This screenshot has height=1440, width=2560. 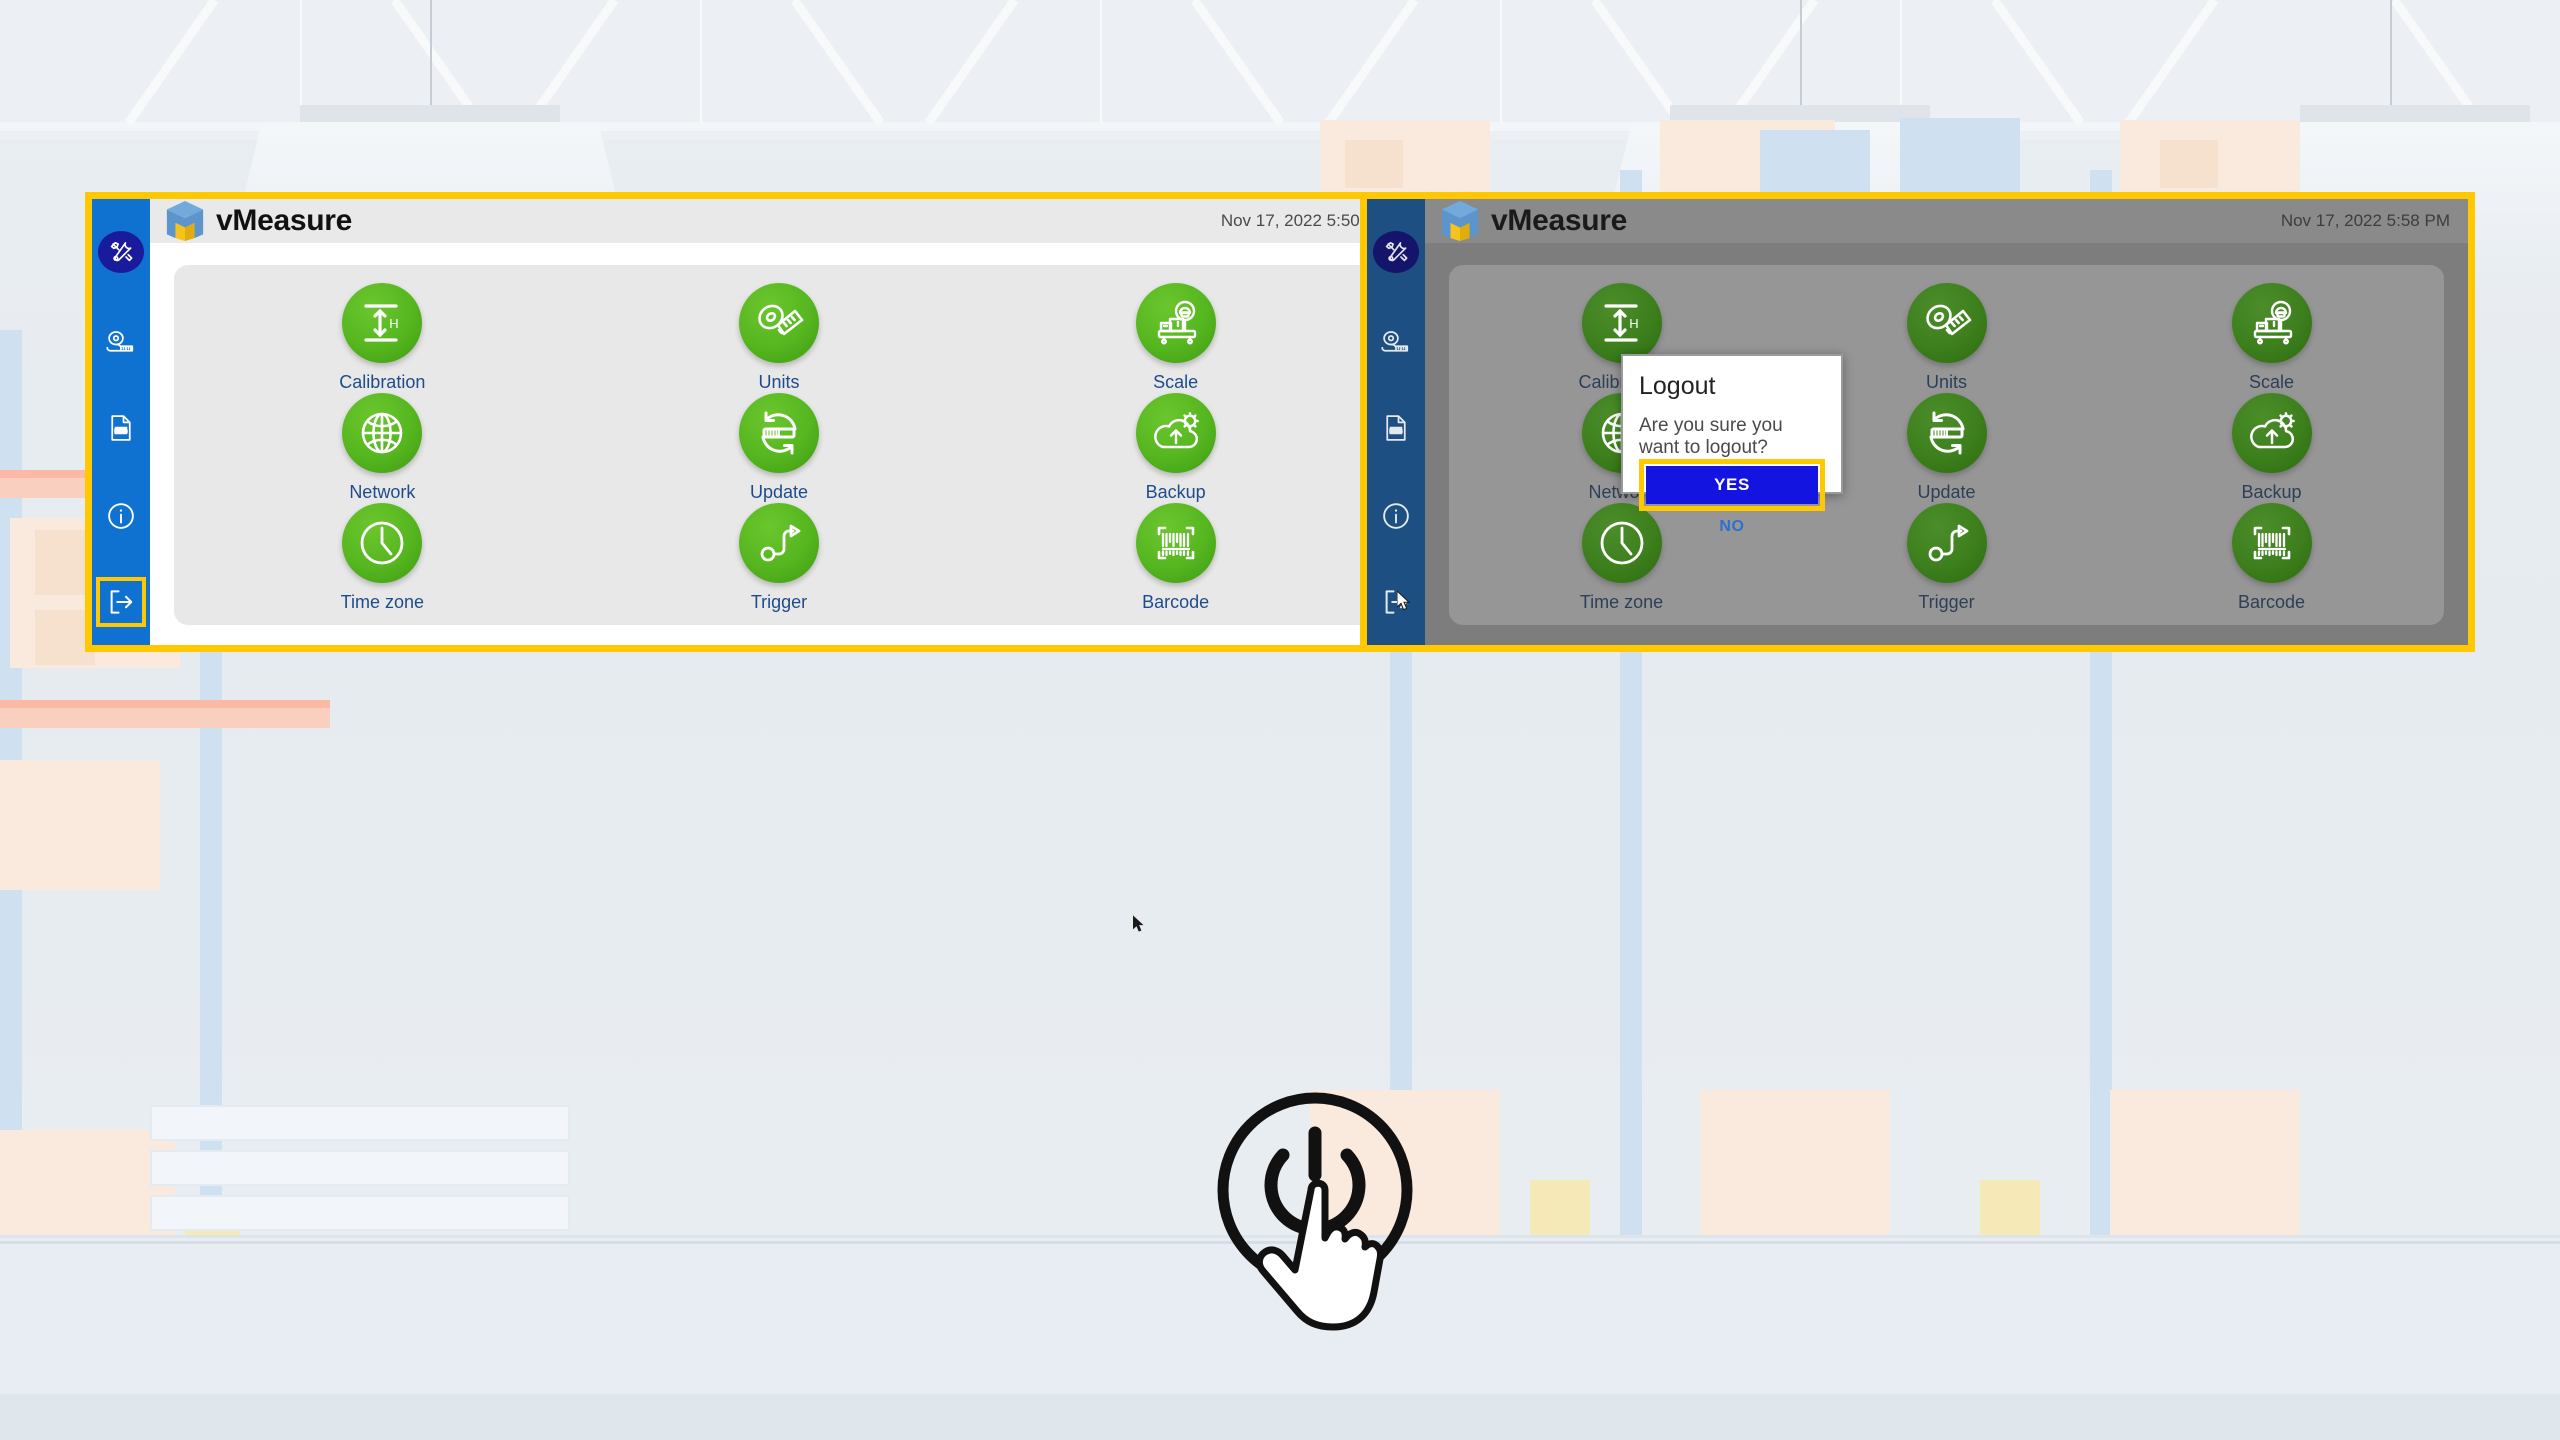 What do you see at coordinates (2365, 220) in the screenshot?
I see `timestamp: Nov 17, 2022 5:58 PM` at bounding box center [2365, 220].